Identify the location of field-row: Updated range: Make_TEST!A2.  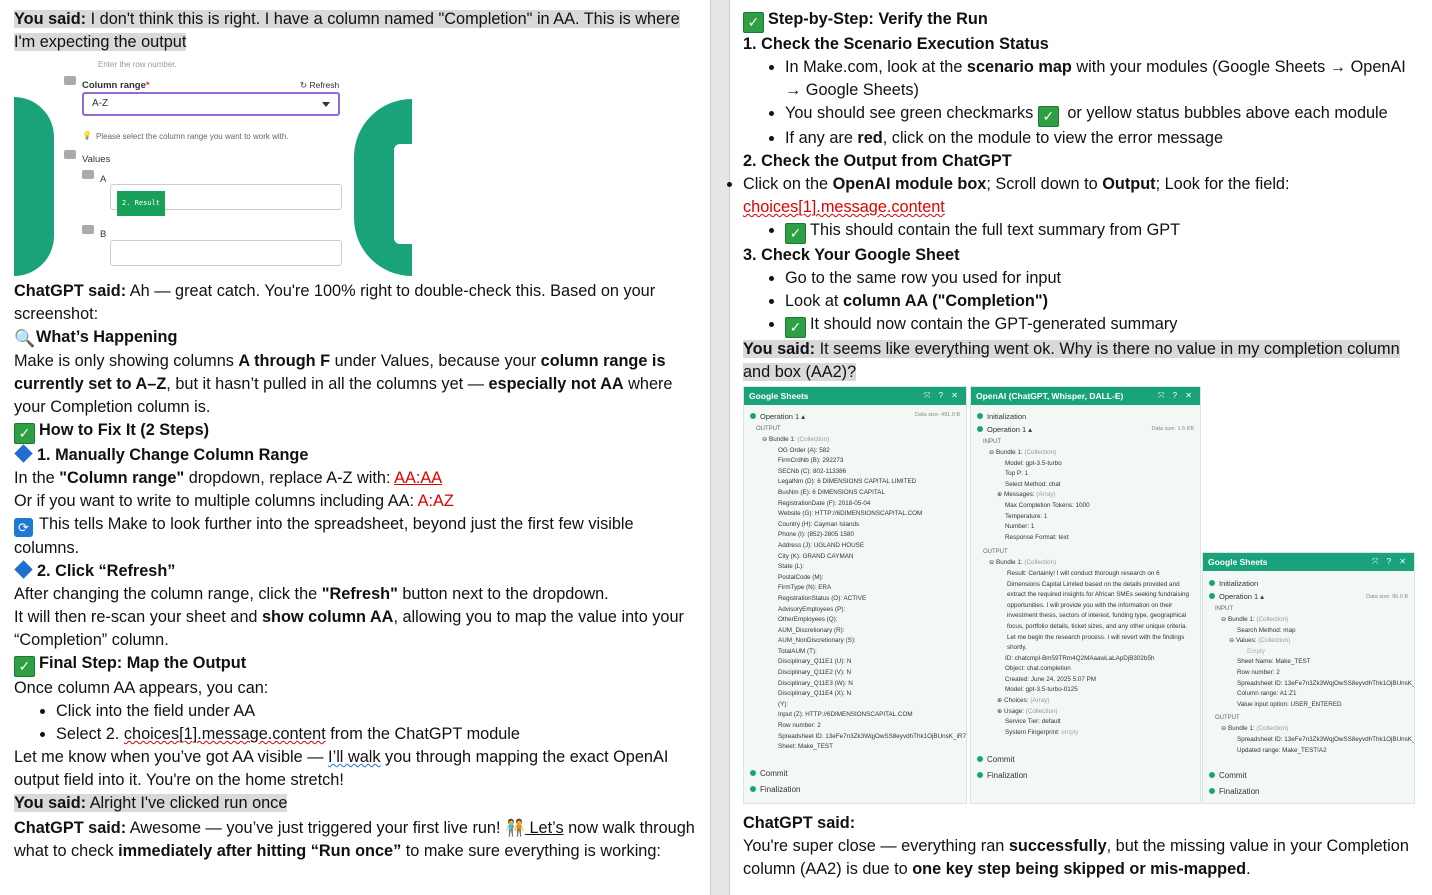
(1282, 750).